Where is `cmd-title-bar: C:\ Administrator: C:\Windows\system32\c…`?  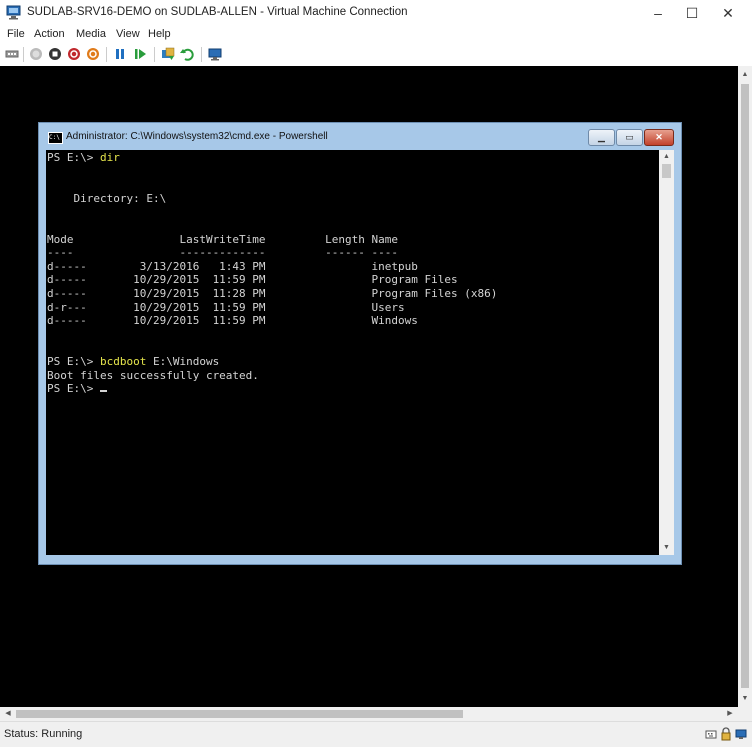
cmd-title-bar: C:\ Administrator: C:\Windows\system32\c… is located at coordinates (360, 136).